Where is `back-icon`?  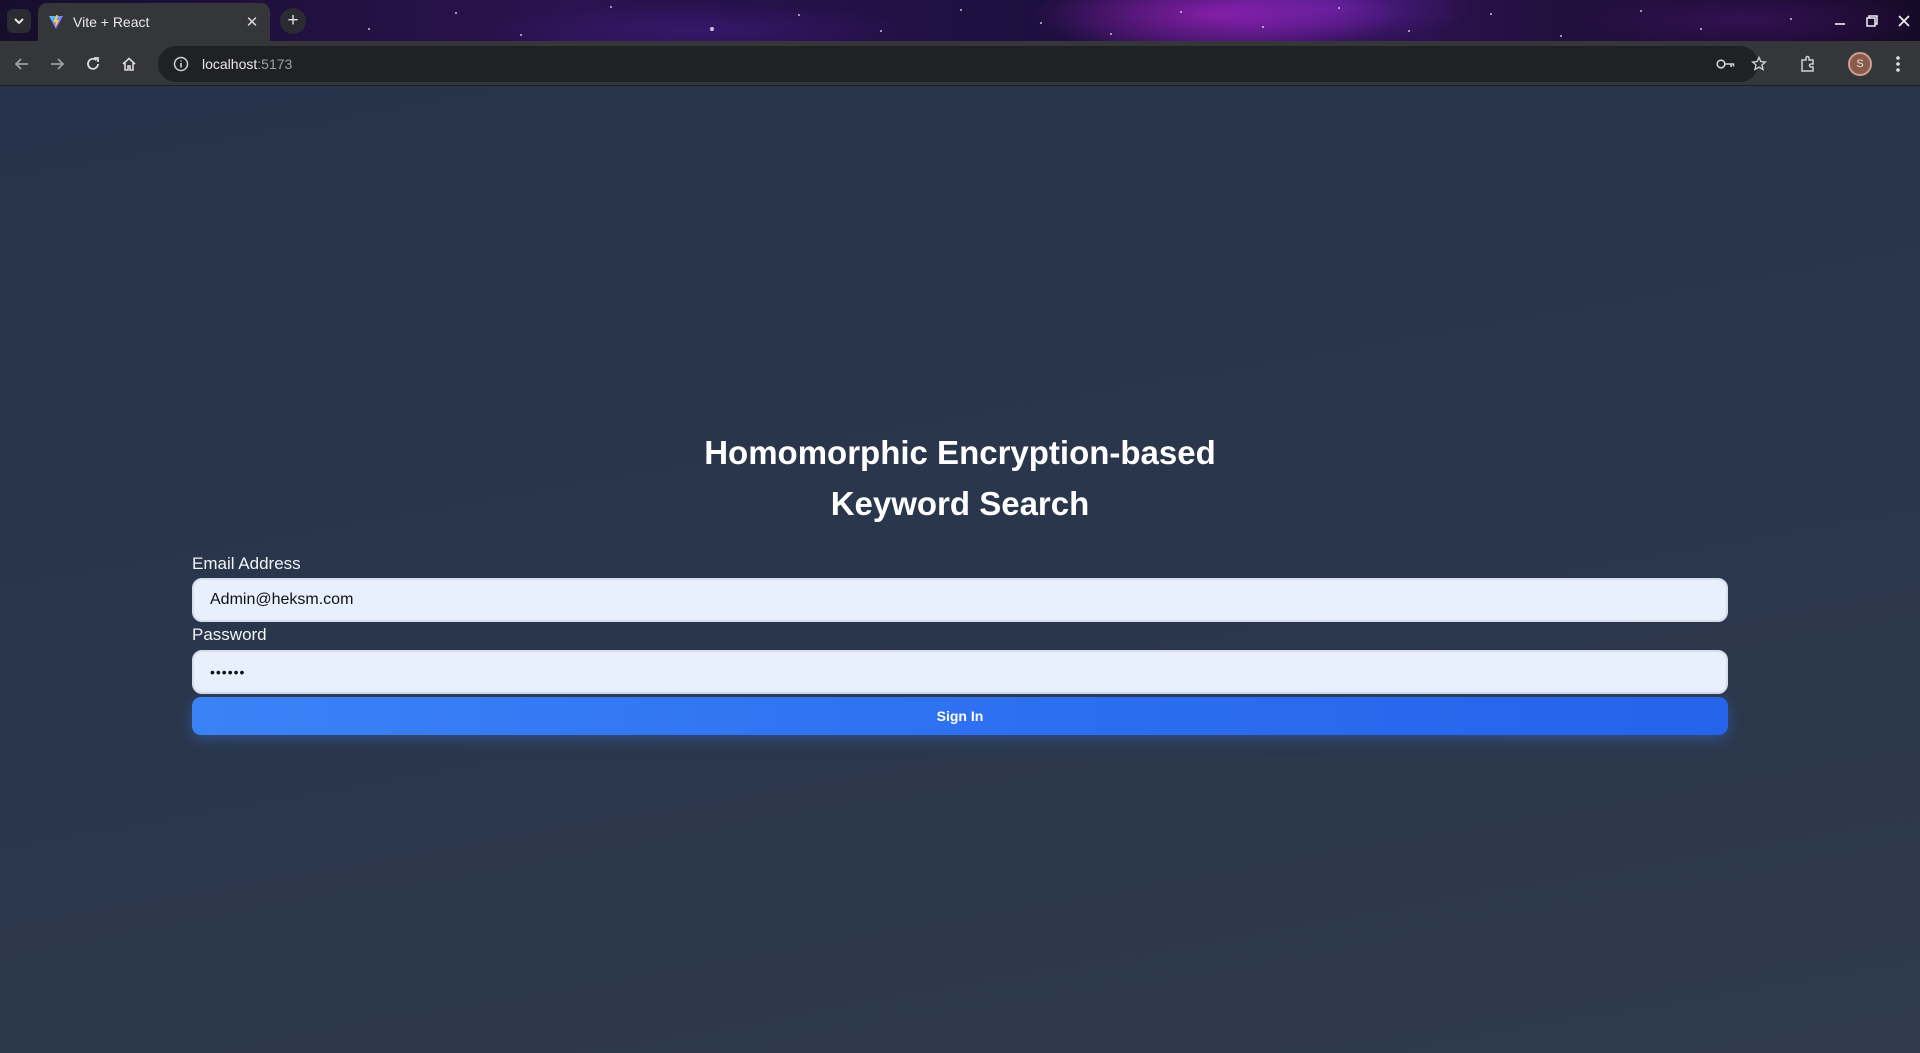
back-icon is located at coordinates (22, 64).